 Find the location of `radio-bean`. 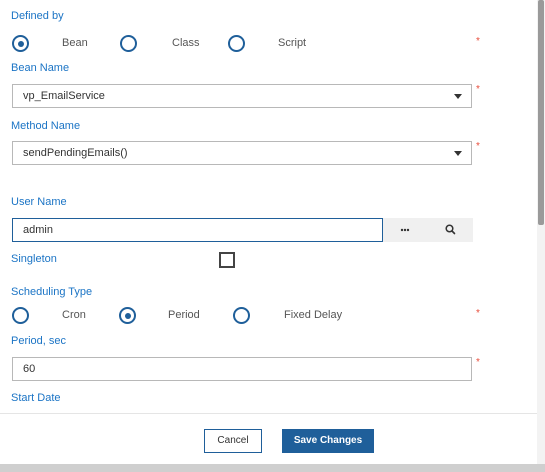

radio-bean is located at coordinates (20, 43).